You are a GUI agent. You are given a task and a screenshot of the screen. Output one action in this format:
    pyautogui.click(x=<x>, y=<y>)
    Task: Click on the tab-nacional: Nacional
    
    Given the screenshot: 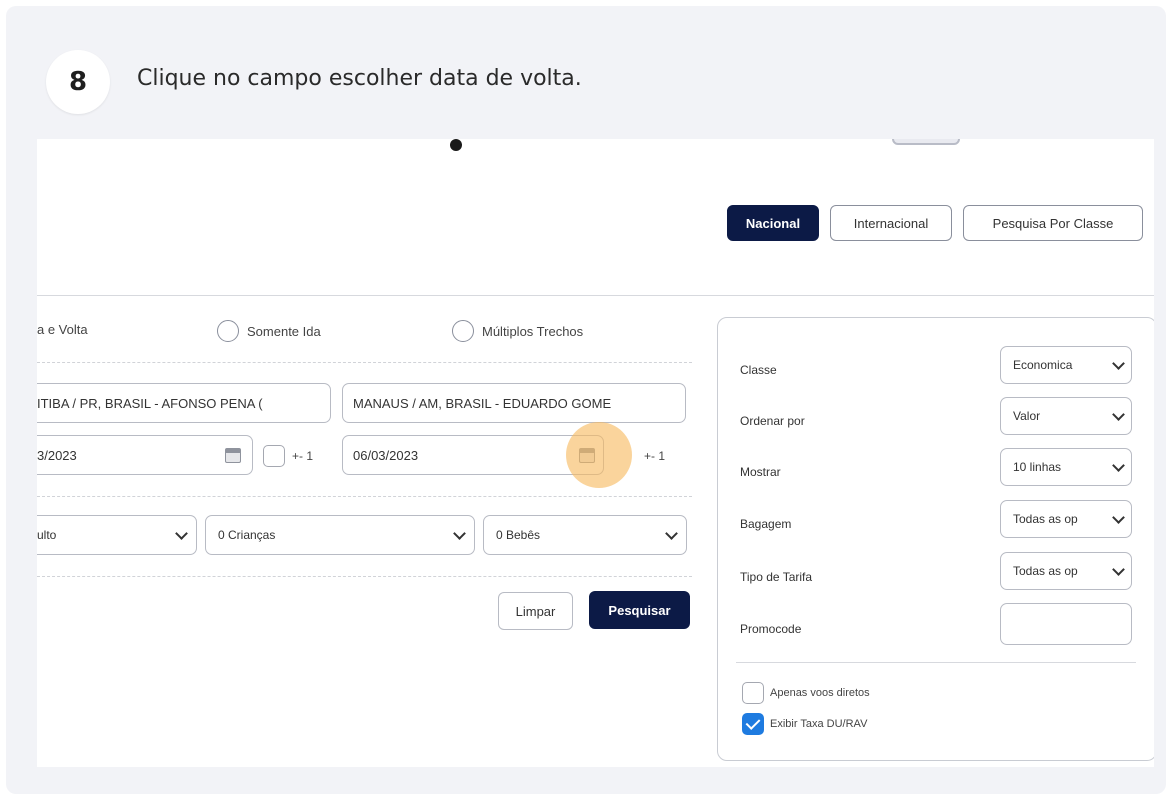 What is the action you would take?
    pyautogui.click(x=773, y=223)
    